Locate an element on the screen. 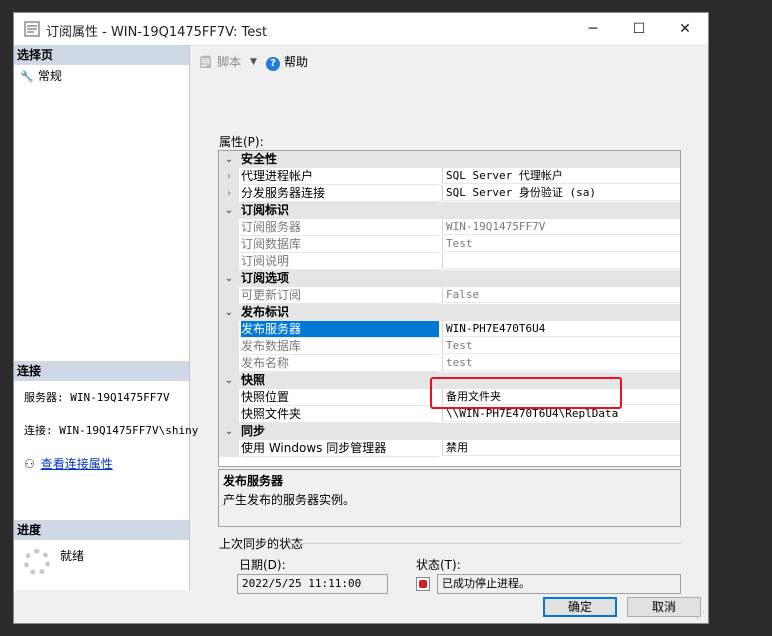 This screenshot has width=772, height=636. property-category-row: ⌄ 订阅标识 is located at coordinates (449, 210).